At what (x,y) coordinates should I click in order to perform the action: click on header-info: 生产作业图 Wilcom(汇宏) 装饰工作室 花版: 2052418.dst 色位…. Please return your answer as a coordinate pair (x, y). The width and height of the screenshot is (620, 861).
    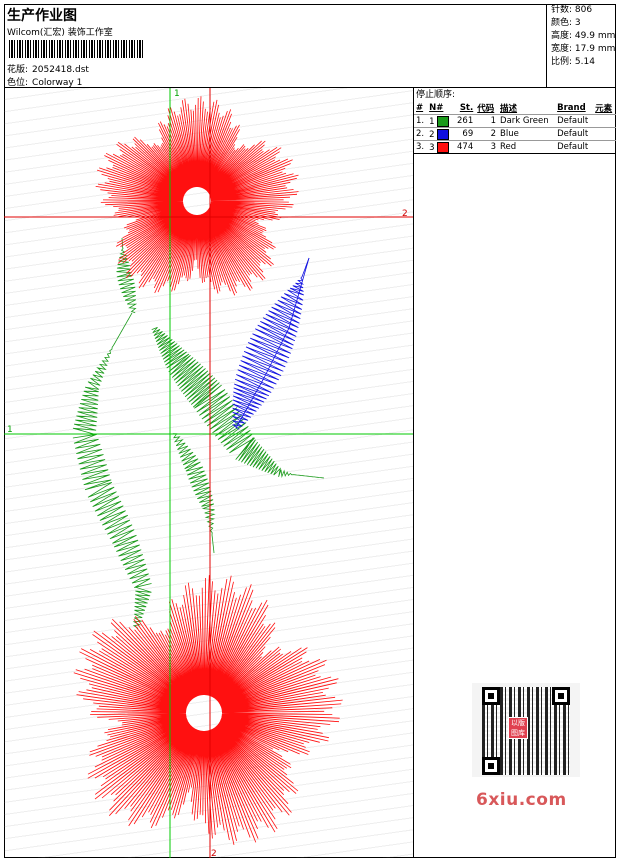
    Looking at the image, I should click on (275, 46).